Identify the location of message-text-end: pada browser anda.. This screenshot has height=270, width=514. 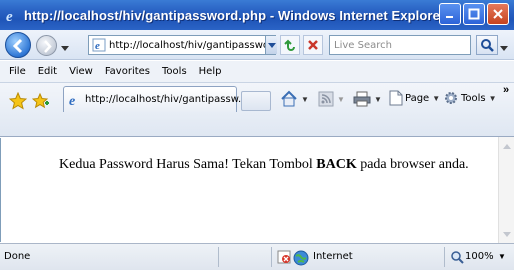
(412, 164).